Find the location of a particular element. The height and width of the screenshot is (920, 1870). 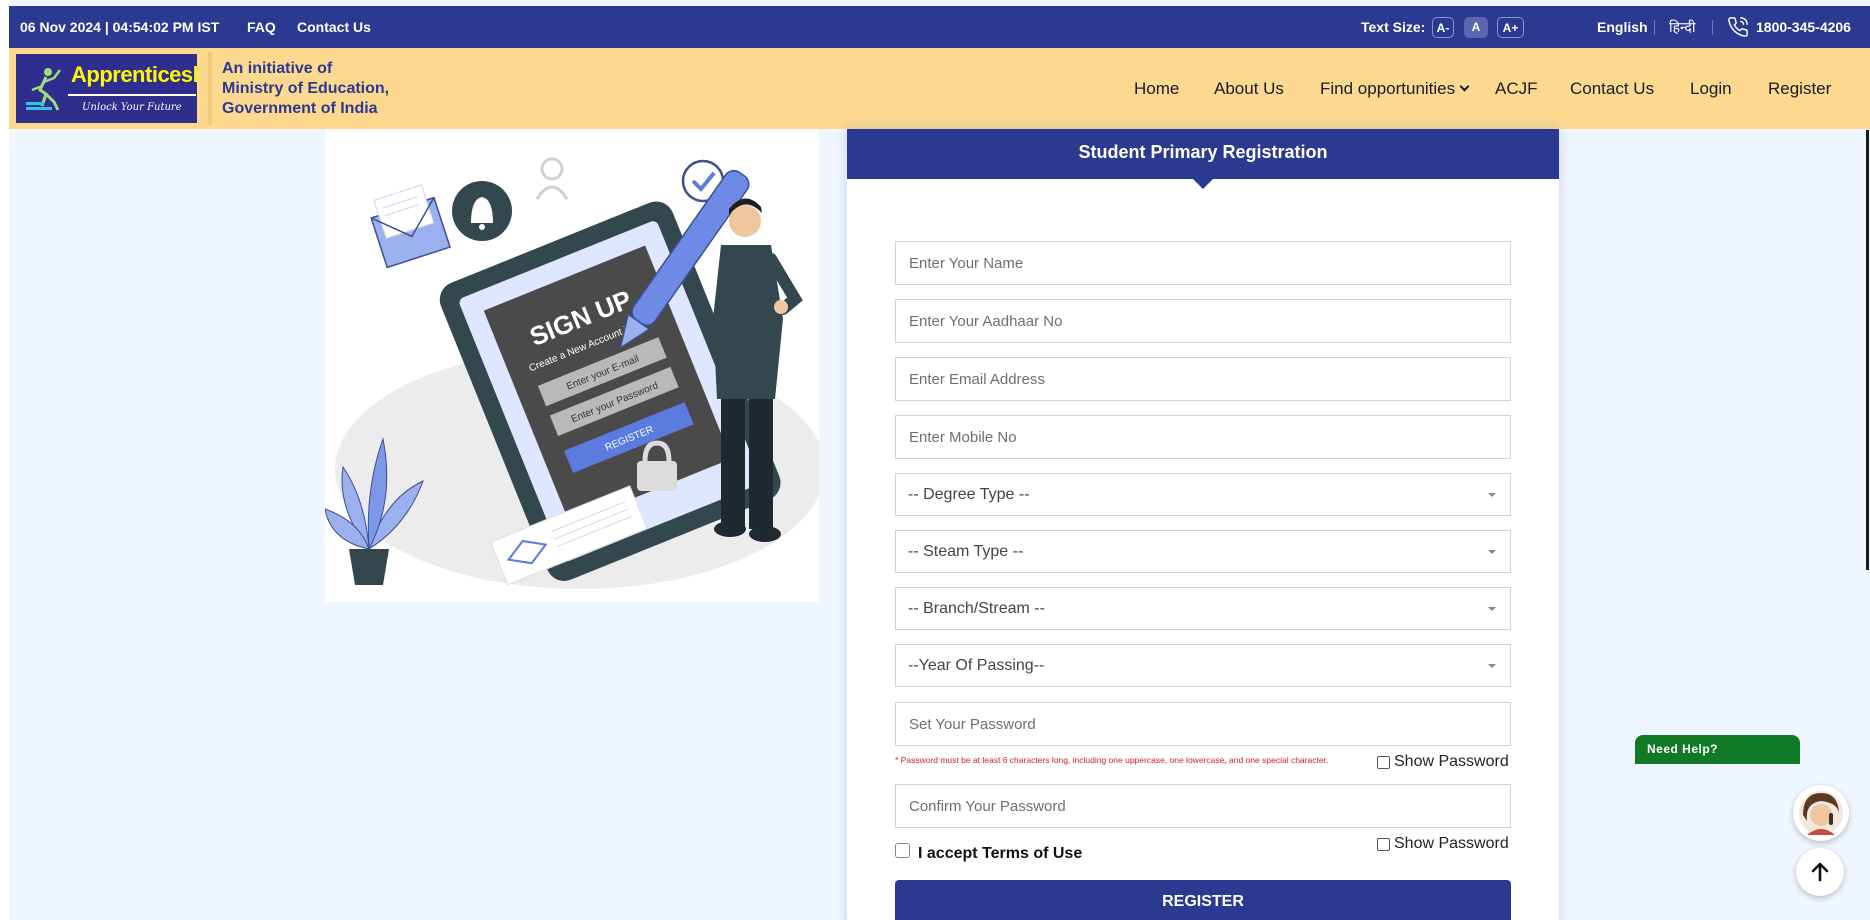

confirm-password-input is located at coordinates (1203, 806).